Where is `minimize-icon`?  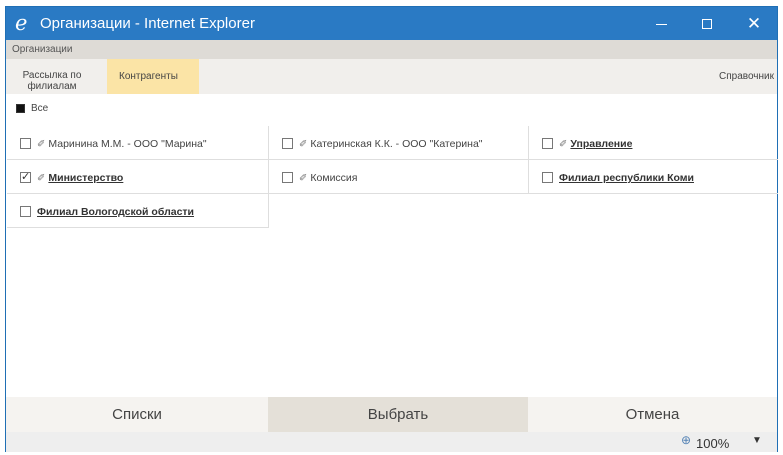 minimize-icon is located at coordinates (661, 24).